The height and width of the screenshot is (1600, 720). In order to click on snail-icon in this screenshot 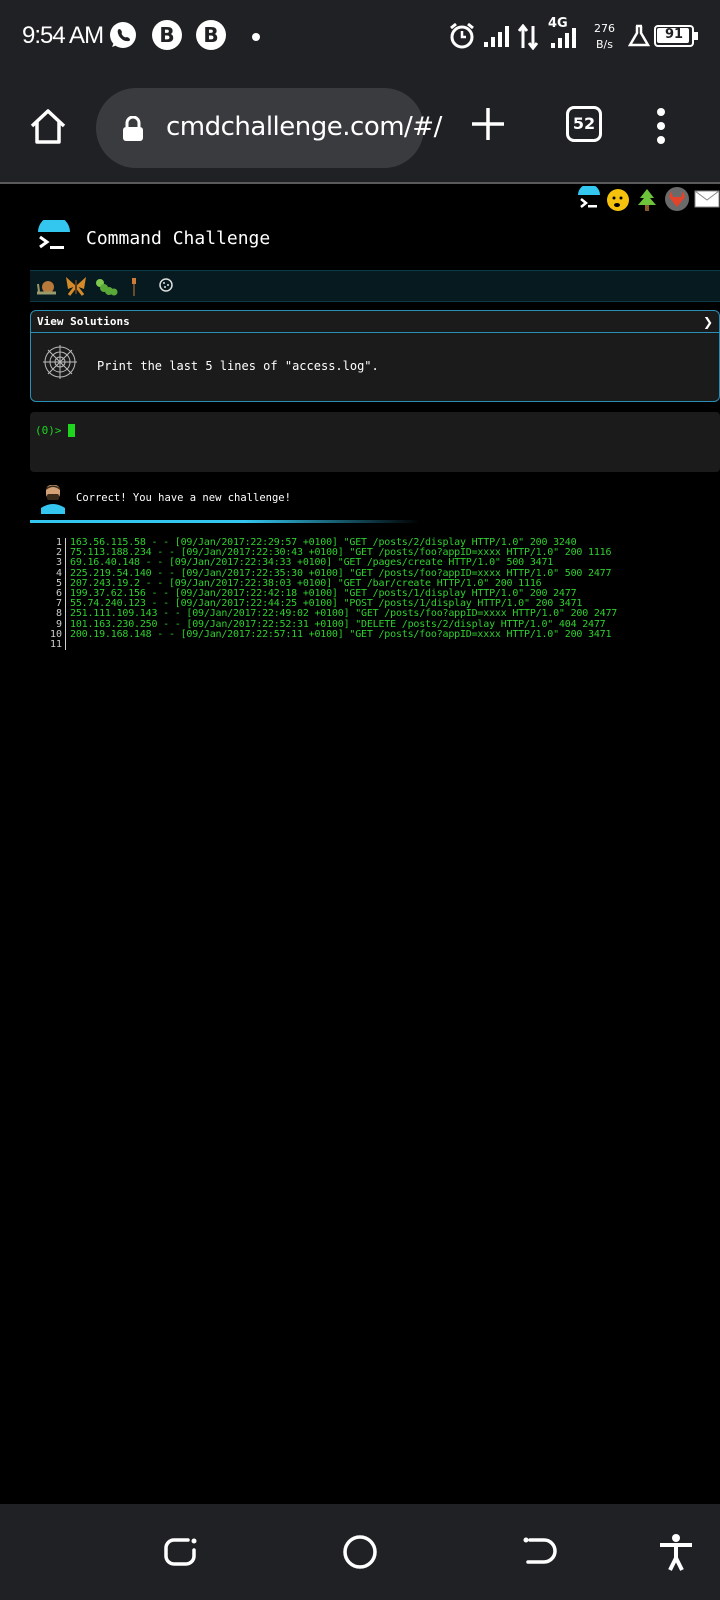, I will do `click(47, 287)`.